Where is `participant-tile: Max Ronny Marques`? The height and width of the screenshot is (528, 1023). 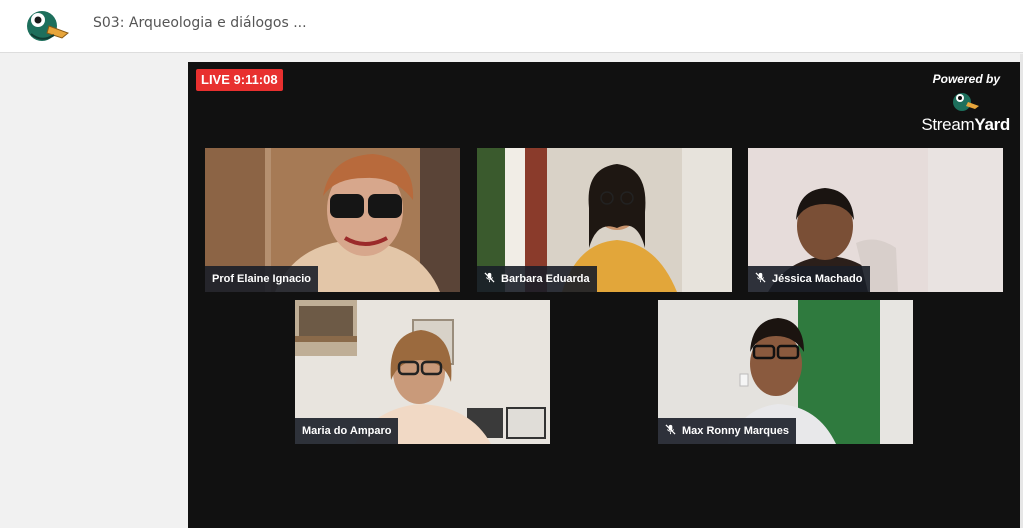 participant-tile: Max Ronny Marques is located at coordinates (785, 372).